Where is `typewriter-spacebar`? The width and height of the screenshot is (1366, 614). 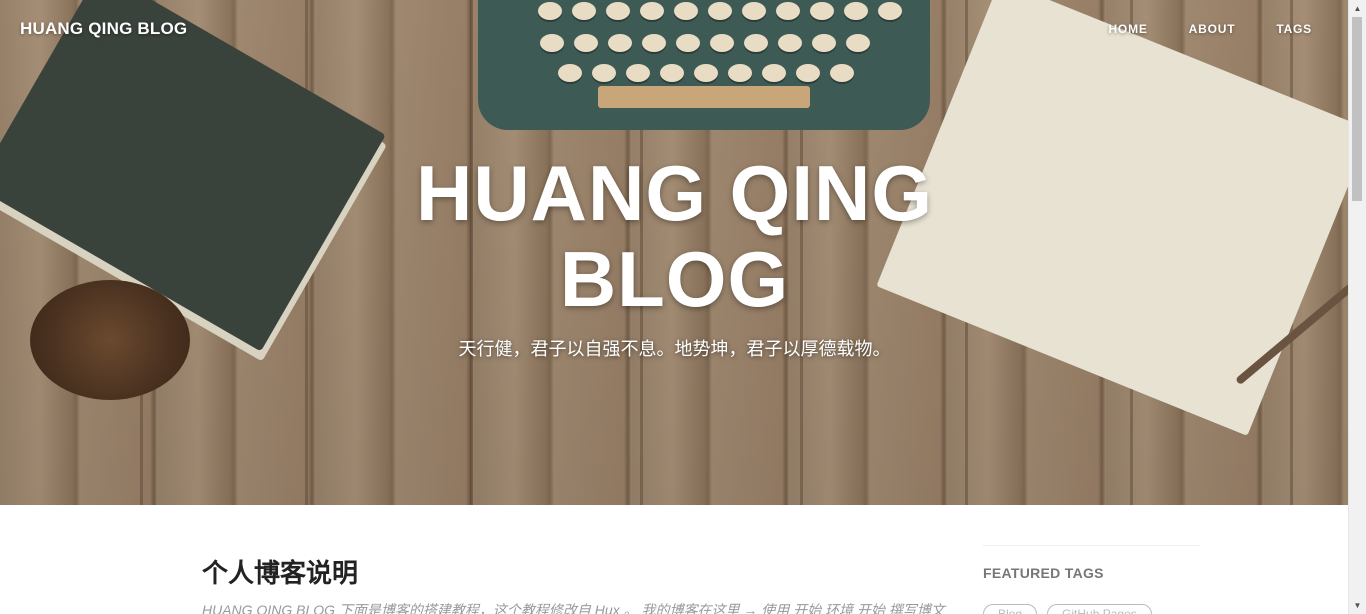
typewriter-spacebar is located at coordinates (704, 97).